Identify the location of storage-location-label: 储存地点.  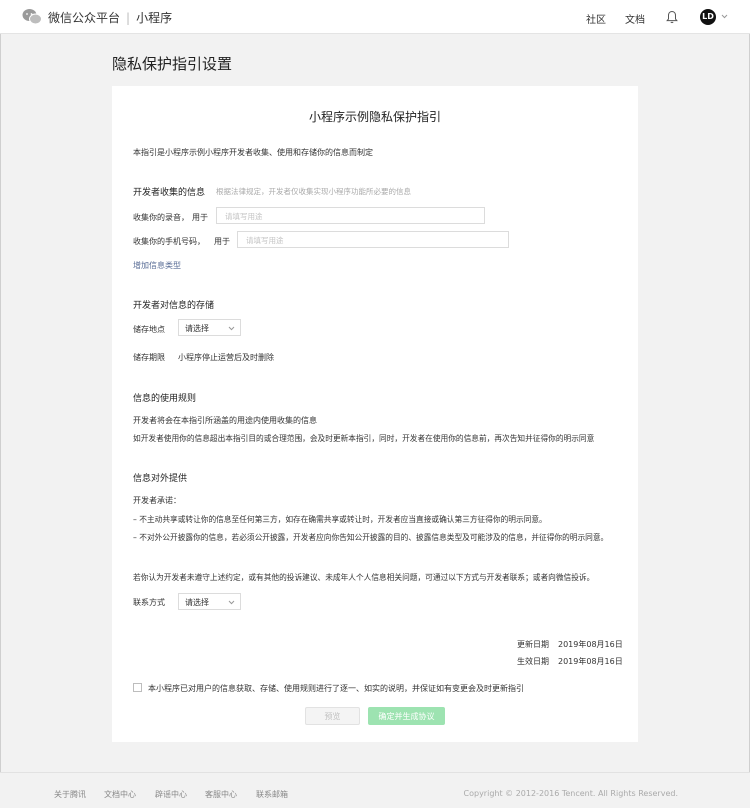
(149, 329).